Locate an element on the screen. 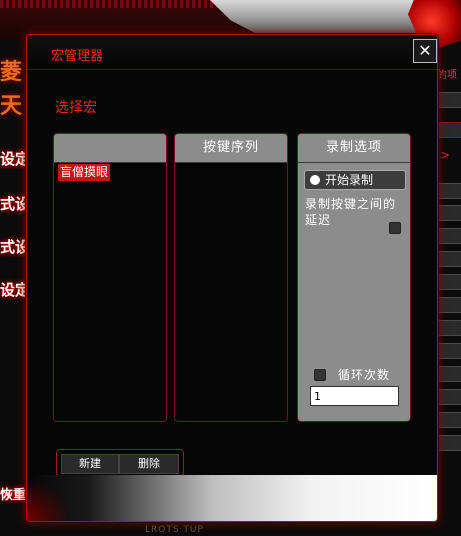 The image size is (461, 536). close-icon: ✕ is located at coordinates (425, 51).